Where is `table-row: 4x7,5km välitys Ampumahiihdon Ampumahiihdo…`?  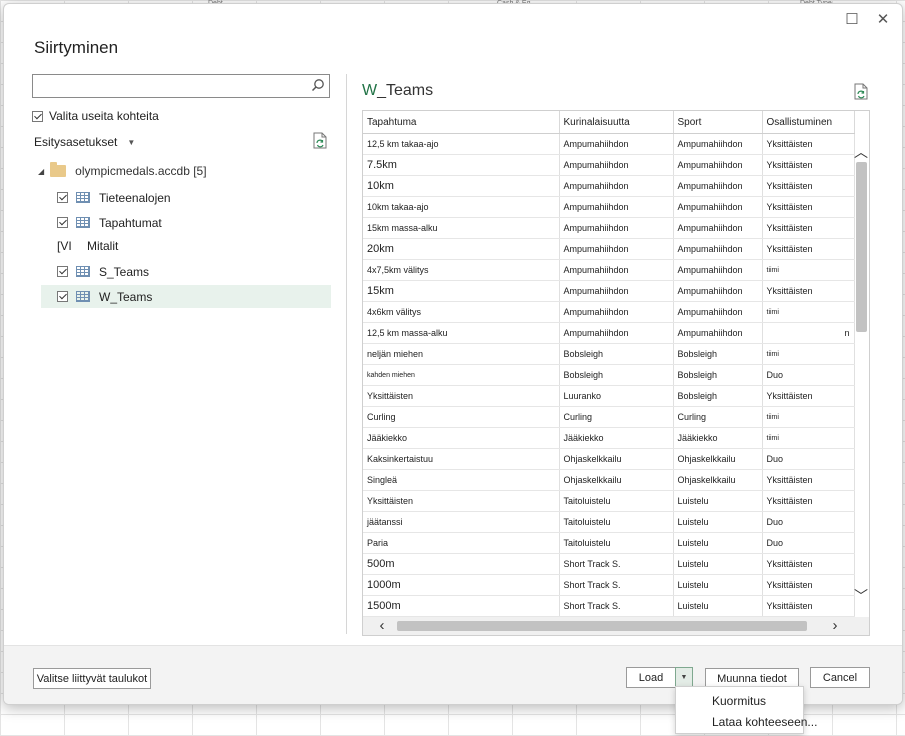
table-row: 4x7,5km välitys Ampumahiihdon Ampumahiihdo… is located at coordinates (609, 270).